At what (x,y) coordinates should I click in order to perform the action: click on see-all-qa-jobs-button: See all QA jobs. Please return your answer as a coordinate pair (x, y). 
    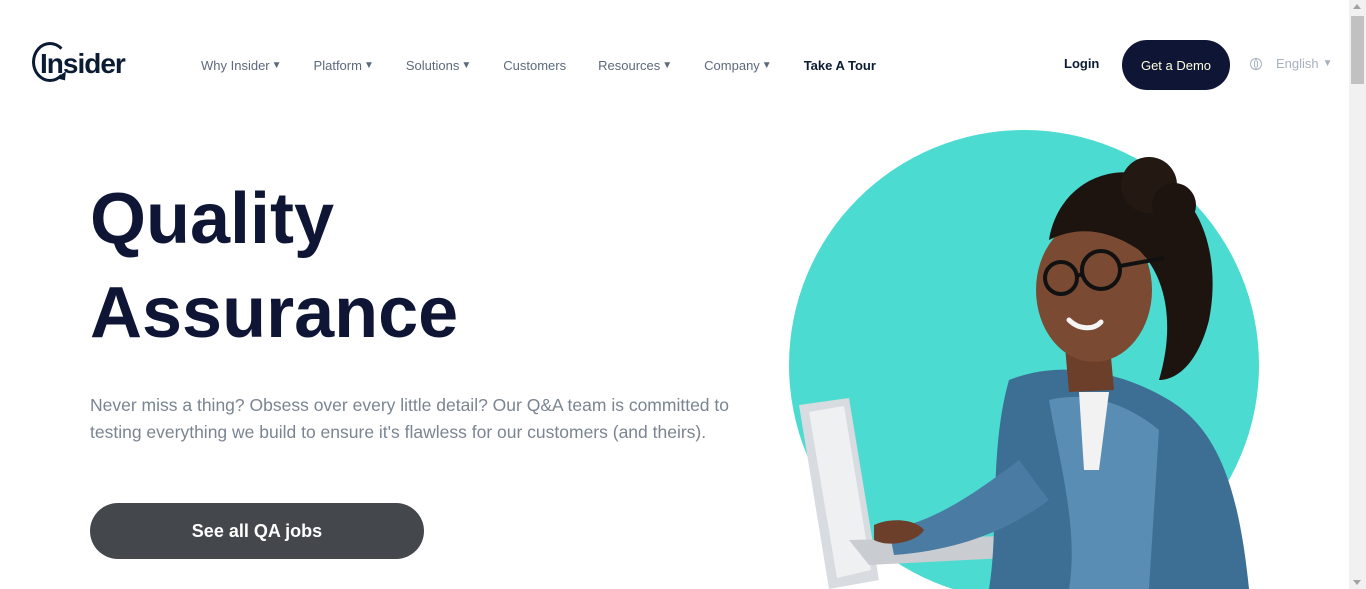
    Looking at the image, I should click on (257, 531).